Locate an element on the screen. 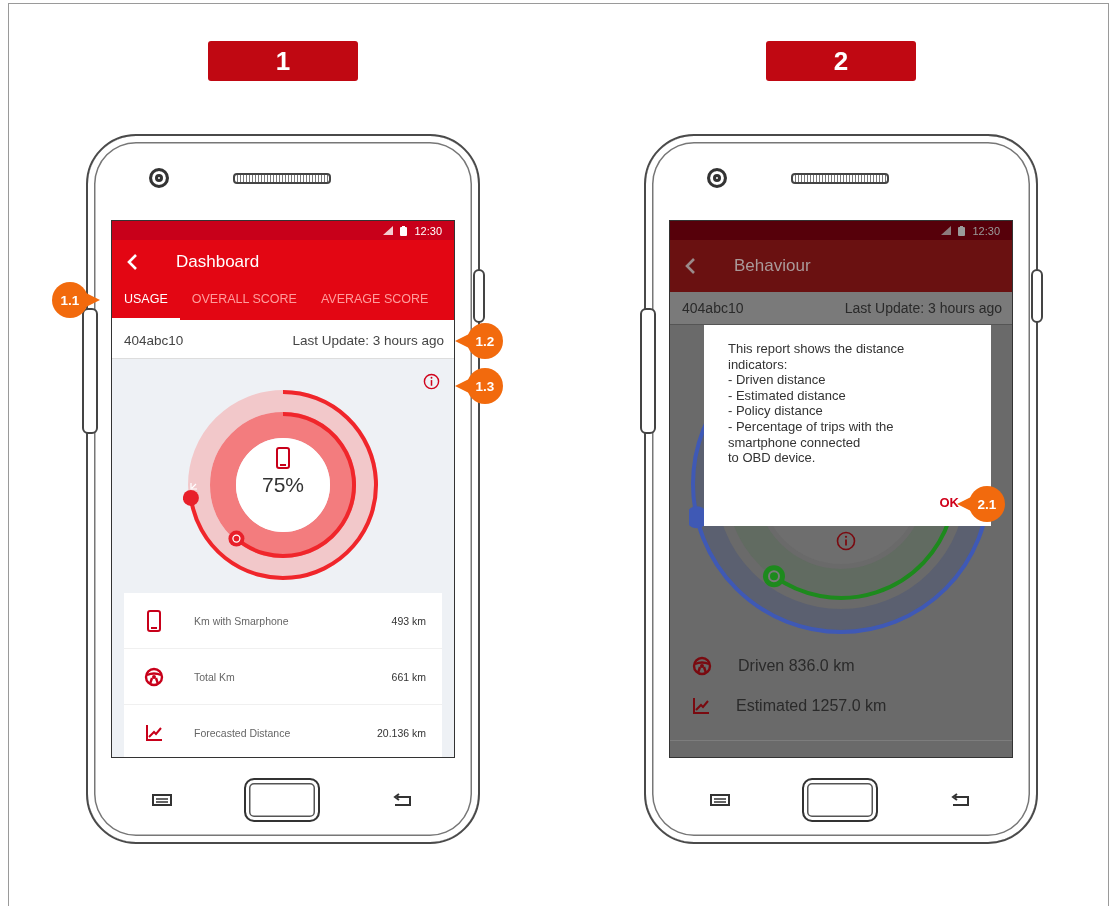  tab: OVERALL SCORE is located at coordinates (244, 302).